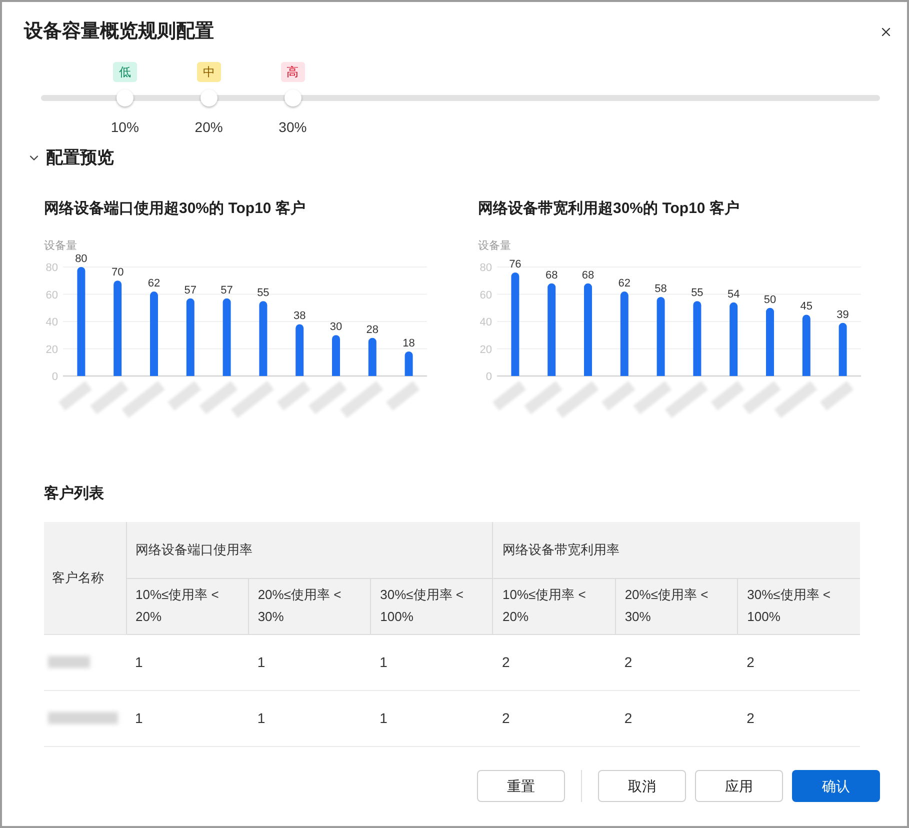 This screenshot has width=909, height=828. What do you see at coordinates (521, 786) in the screenshot?
I see `reset-button: 重置` at bounding box center [521, 786].